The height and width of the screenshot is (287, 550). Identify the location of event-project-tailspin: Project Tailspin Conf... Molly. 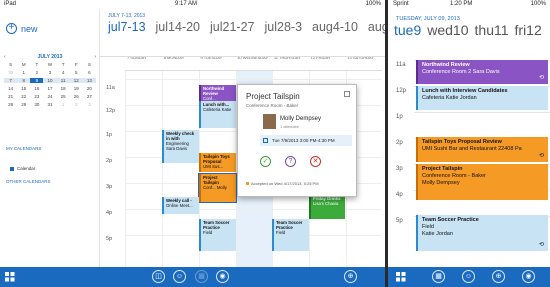
(217, 188).